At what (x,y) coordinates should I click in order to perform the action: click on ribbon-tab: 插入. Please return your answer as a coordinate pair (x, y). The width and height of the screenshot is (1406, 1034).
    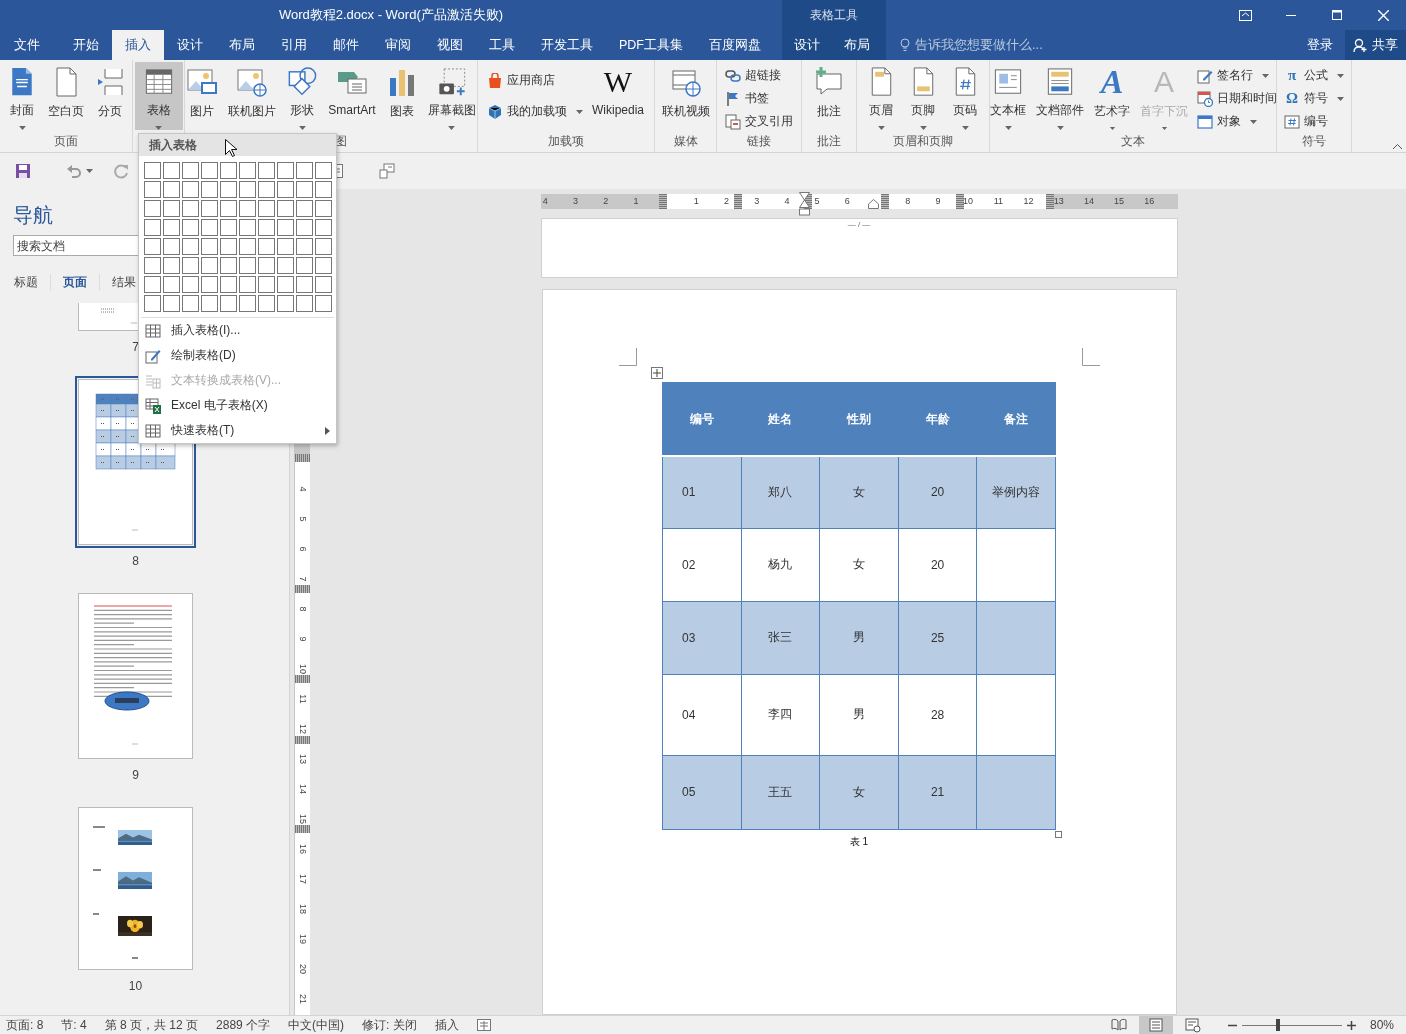
    Looking at the image, I should click on (138, 45).